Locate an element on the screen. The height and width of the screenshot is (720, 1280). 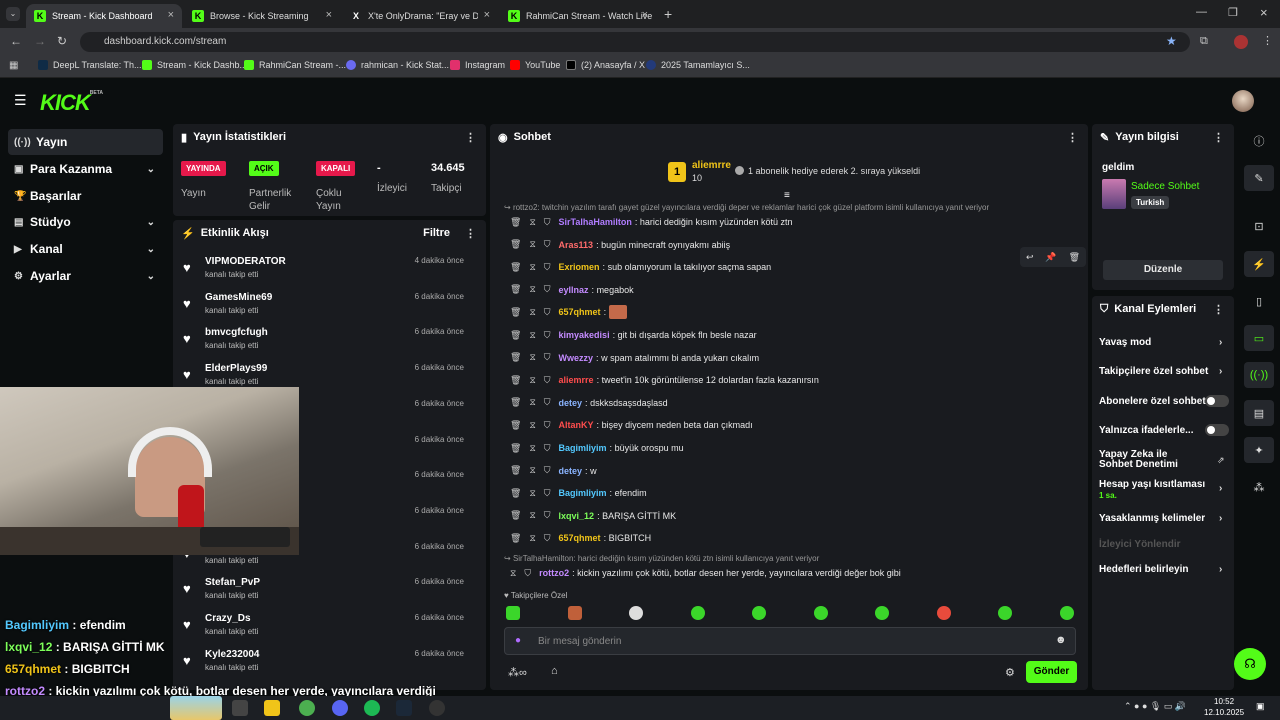
chat-username: rottzo2 is located at coordinates (554, 573).